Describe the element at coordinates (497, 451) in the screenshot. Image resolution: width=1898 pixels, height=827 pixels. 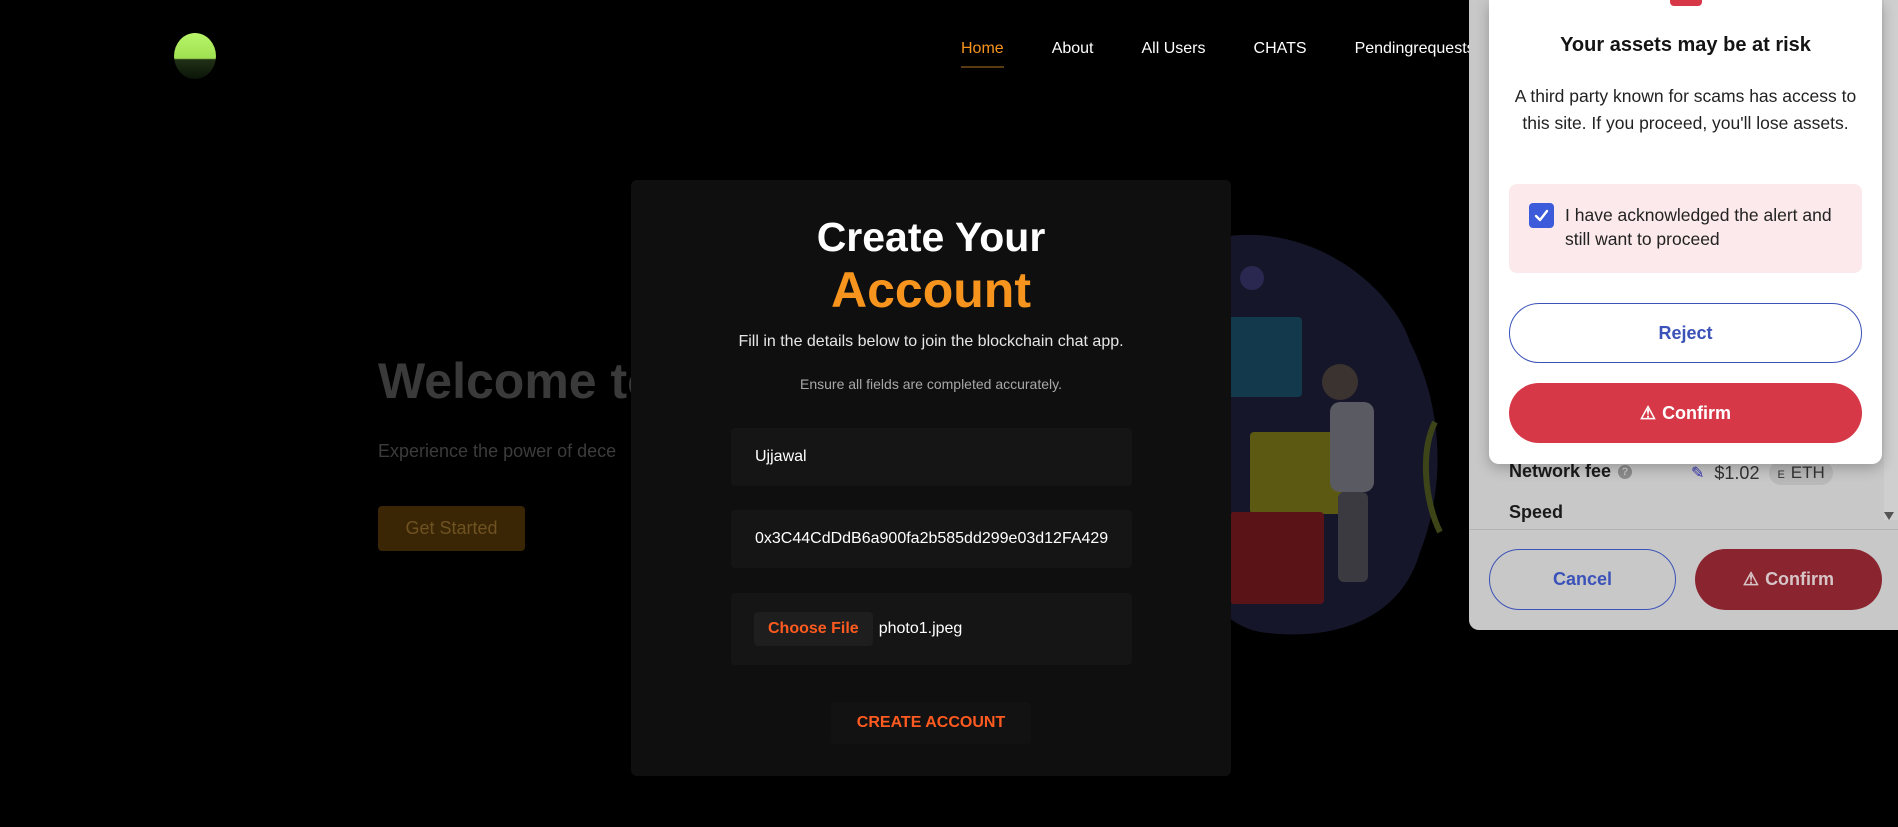
I see `hero-subtitle: Experience the power of dece` at that location.